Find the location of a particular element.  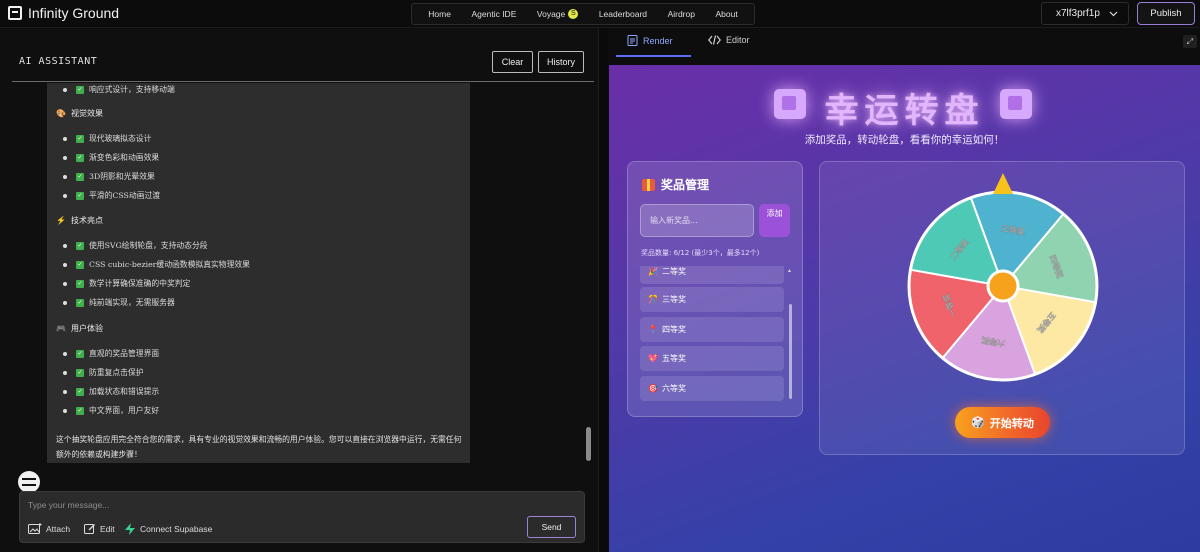

send-button: Send is located at coordinates (551, 527).